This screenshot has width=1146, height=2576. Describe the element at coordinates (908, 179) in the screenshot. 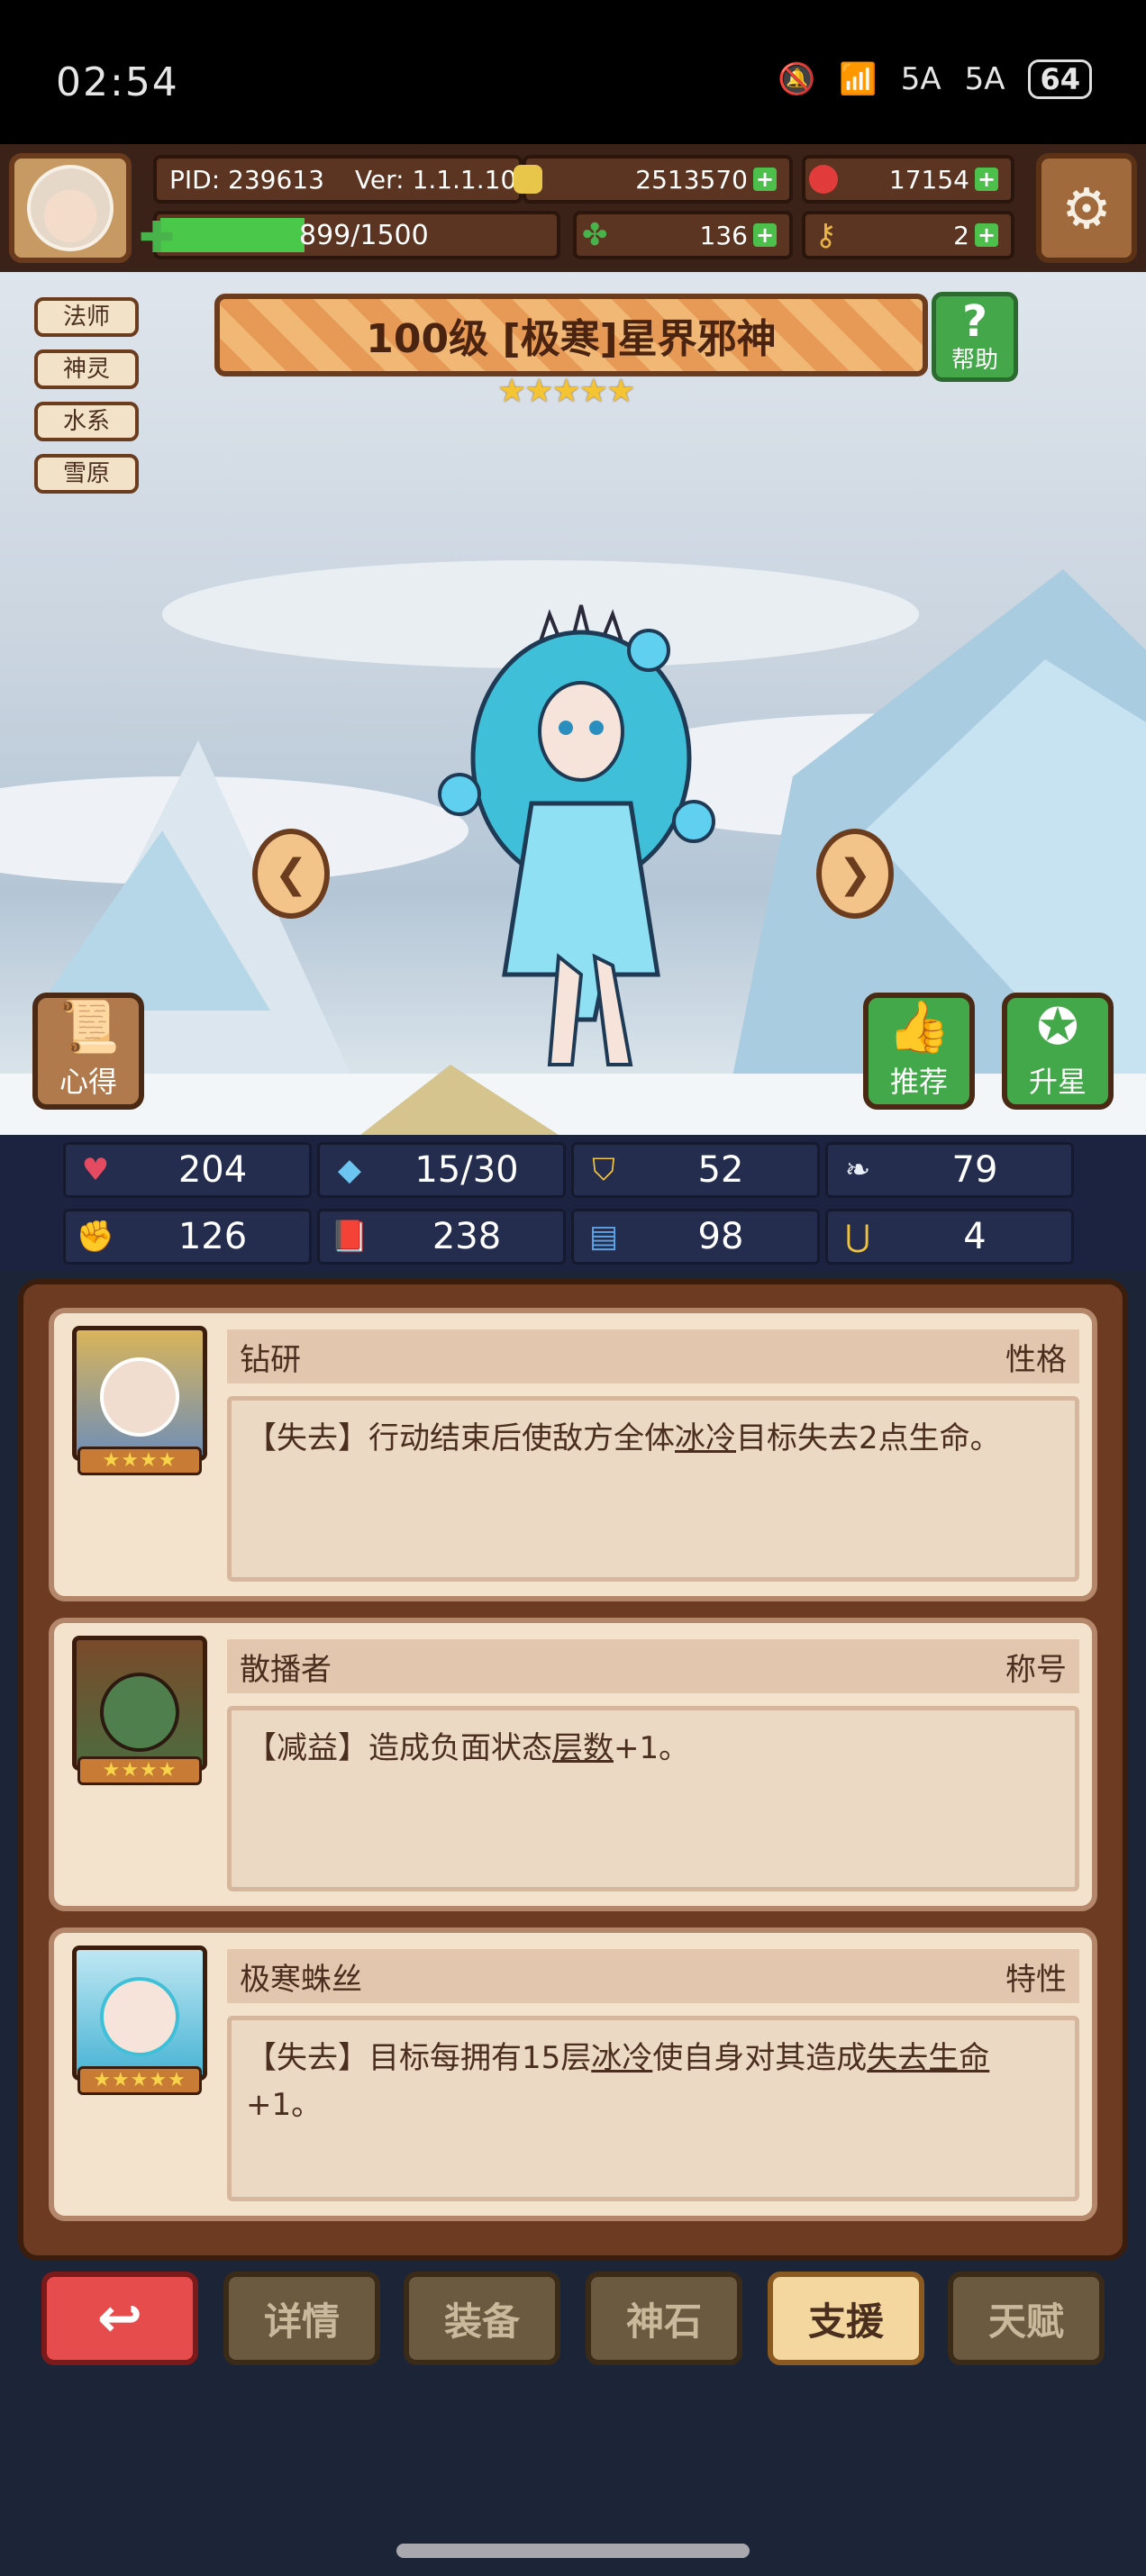

I see `gem-row: 17154 +` at that location.